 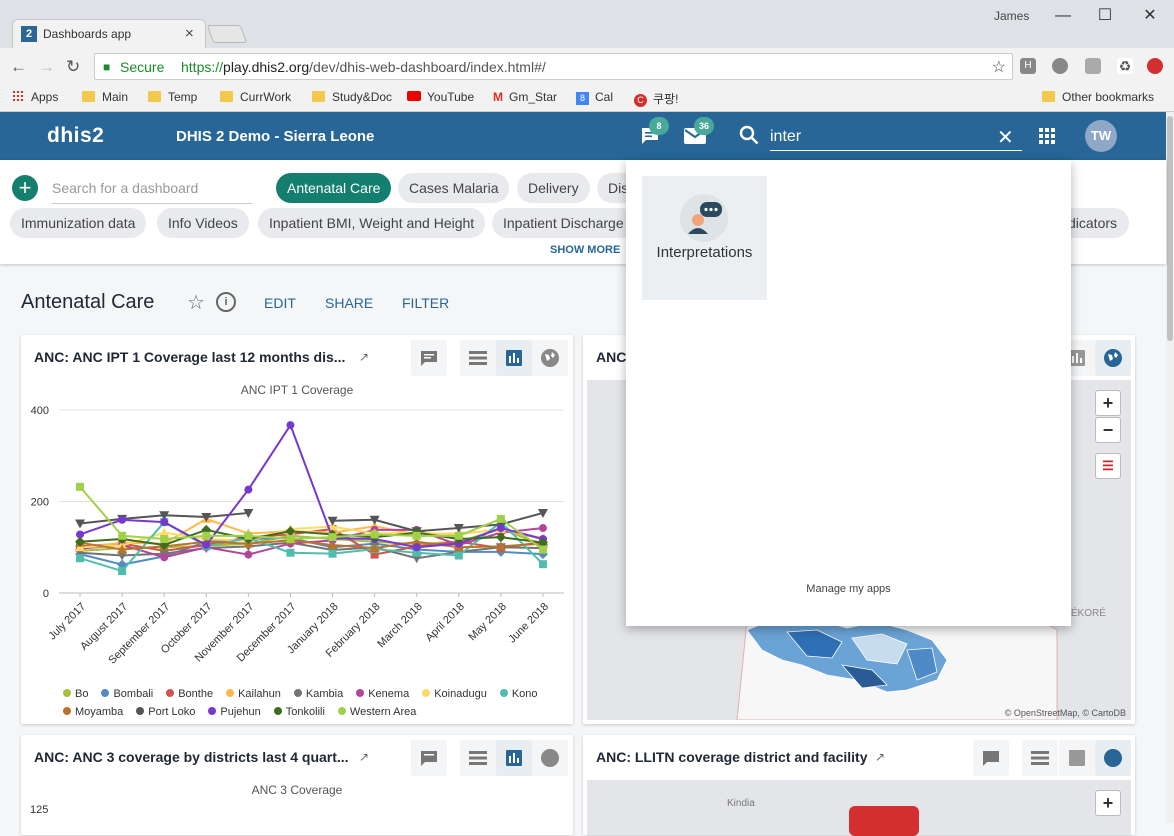 What do you see at coordinates (189, 33) in the screenshot?
I see `tab-close-icon: ×` at bounding box center [189, 33].